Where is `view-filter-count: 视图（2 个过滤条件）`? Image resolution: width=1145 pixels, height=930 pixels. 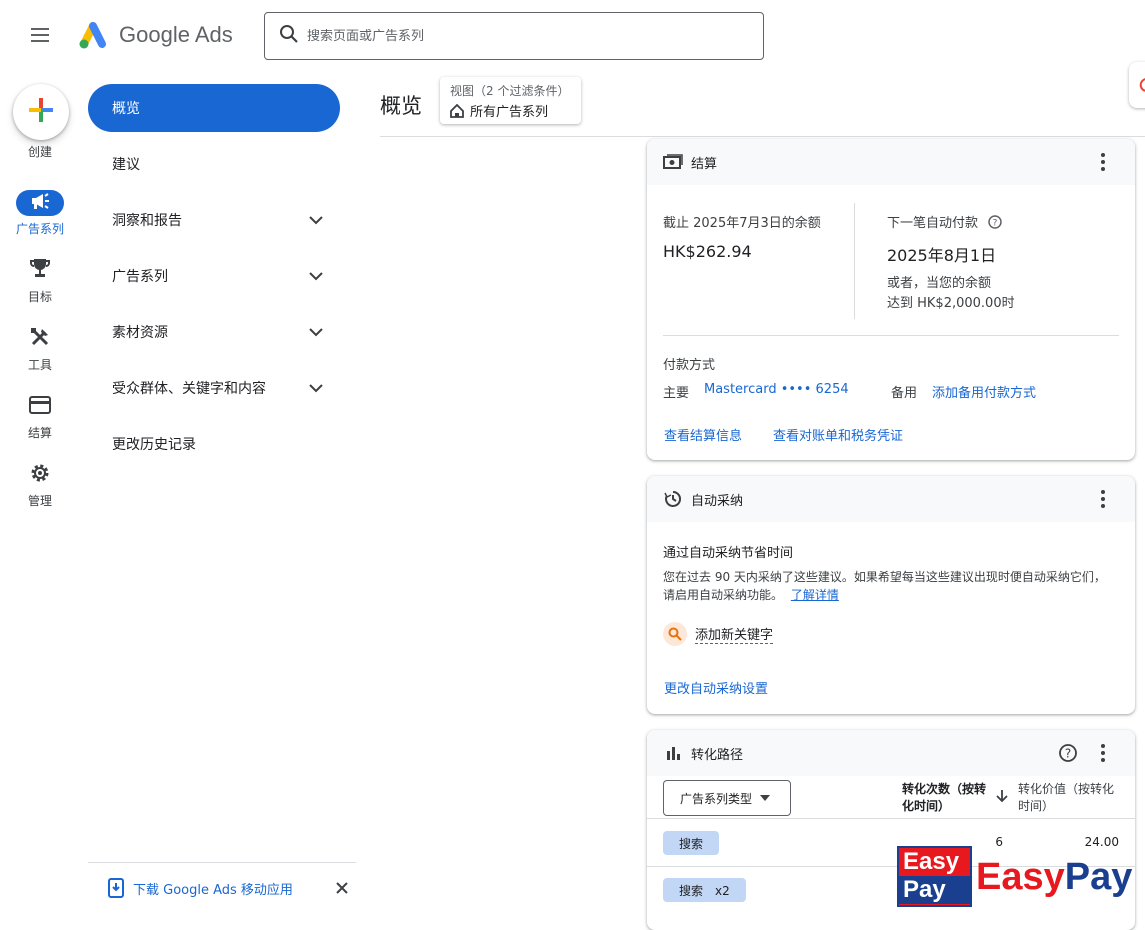 view-filter-count: 视图（2 个过滤条件） is located at coordinates (510, 91).